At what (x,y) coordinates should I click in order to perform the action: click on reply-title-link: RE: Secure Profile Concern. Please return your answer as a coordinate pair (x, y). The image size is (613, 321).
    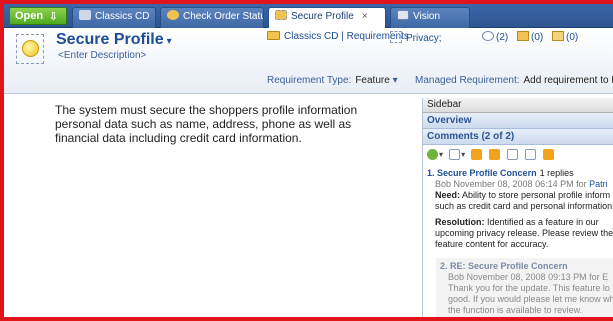
    Looking at the image, I should click on (509, 266).